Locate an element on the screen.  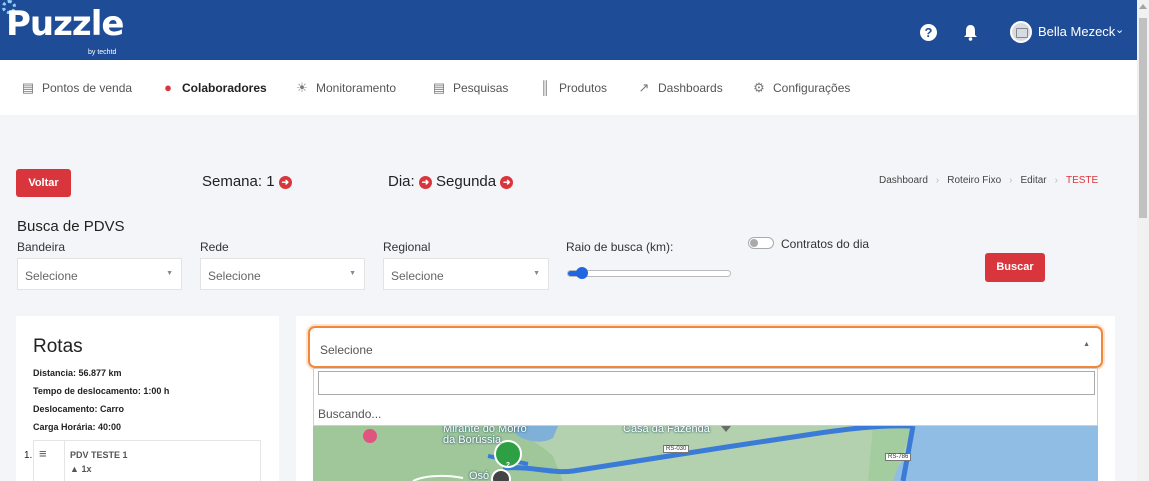
store-icon: ▤ is located at coordinates (28, 87).